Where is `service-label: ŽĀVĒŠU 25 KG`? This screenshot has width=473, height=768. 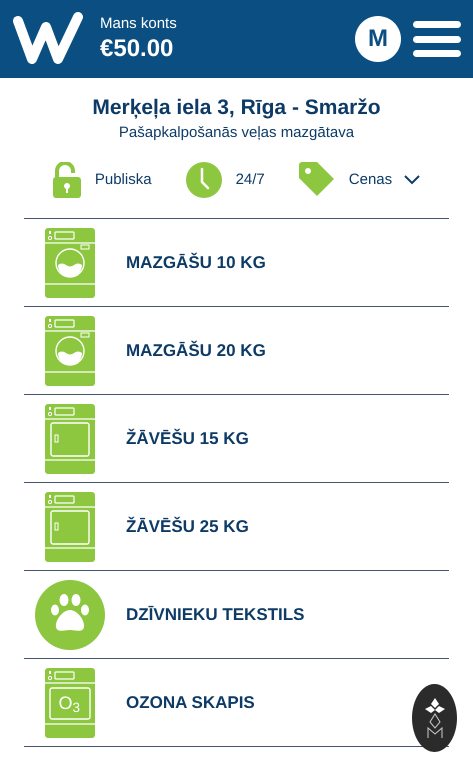
service-label: ŽĀVĒŠU 25 KG is located at coordinates (187, 527).